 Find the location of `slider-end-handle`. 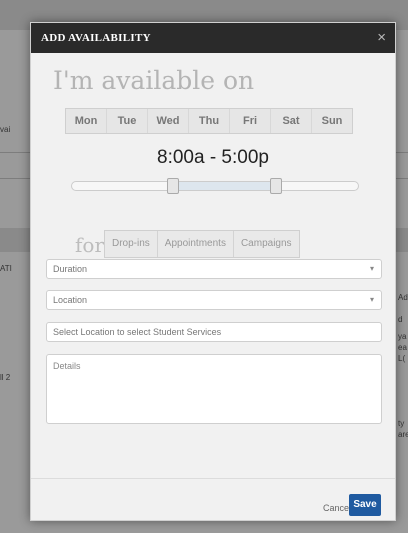

slider-end-handle is located at coordinates (276, 186).